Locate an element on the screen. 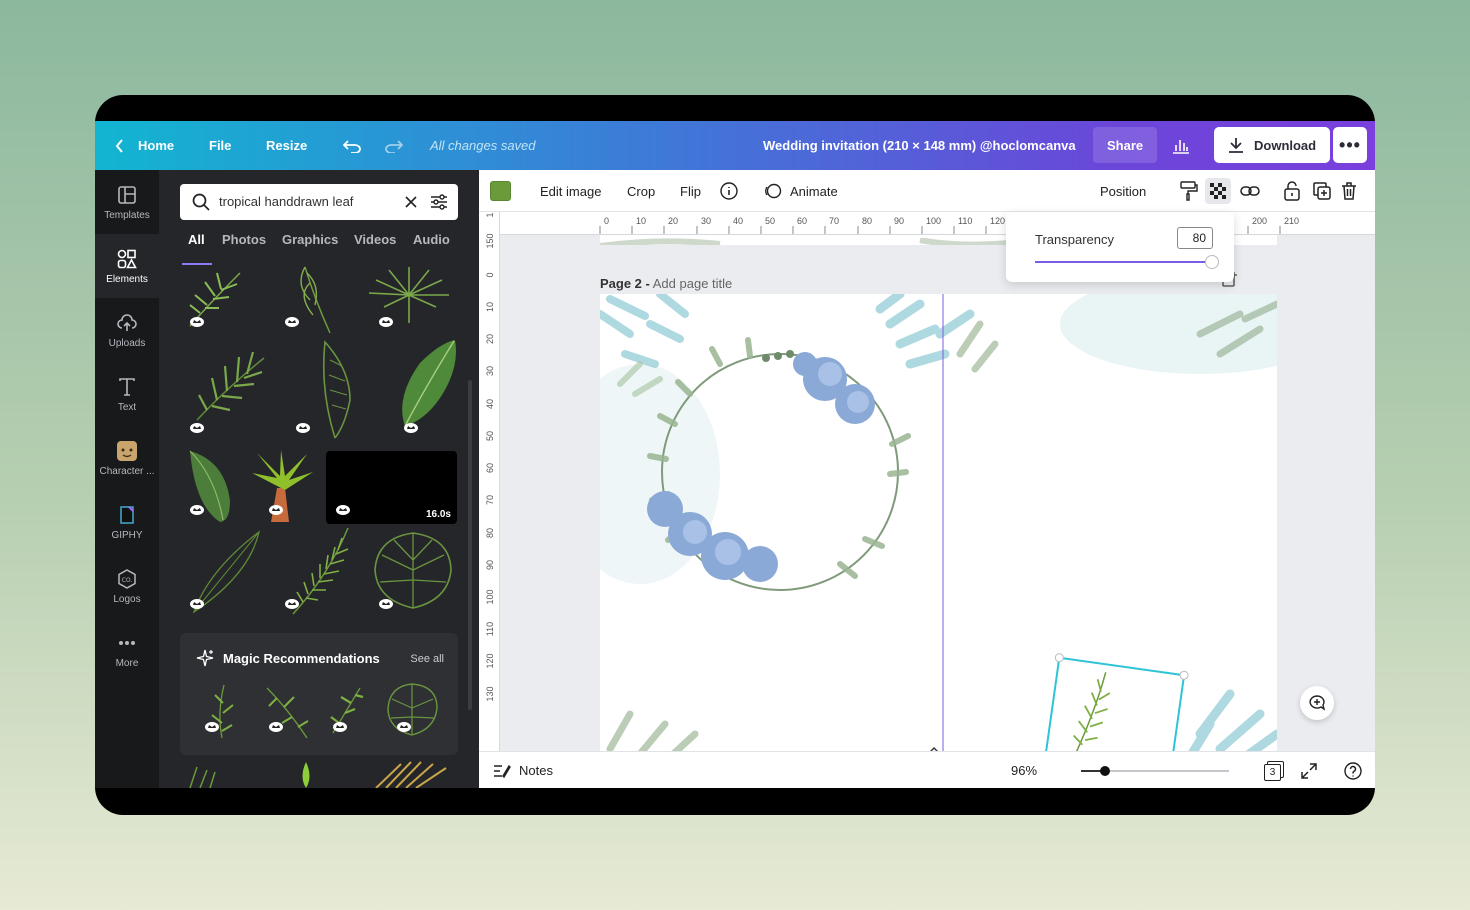 The image size is (1470, 910). bar-chart-icon is located at coordinates (1181, 146).